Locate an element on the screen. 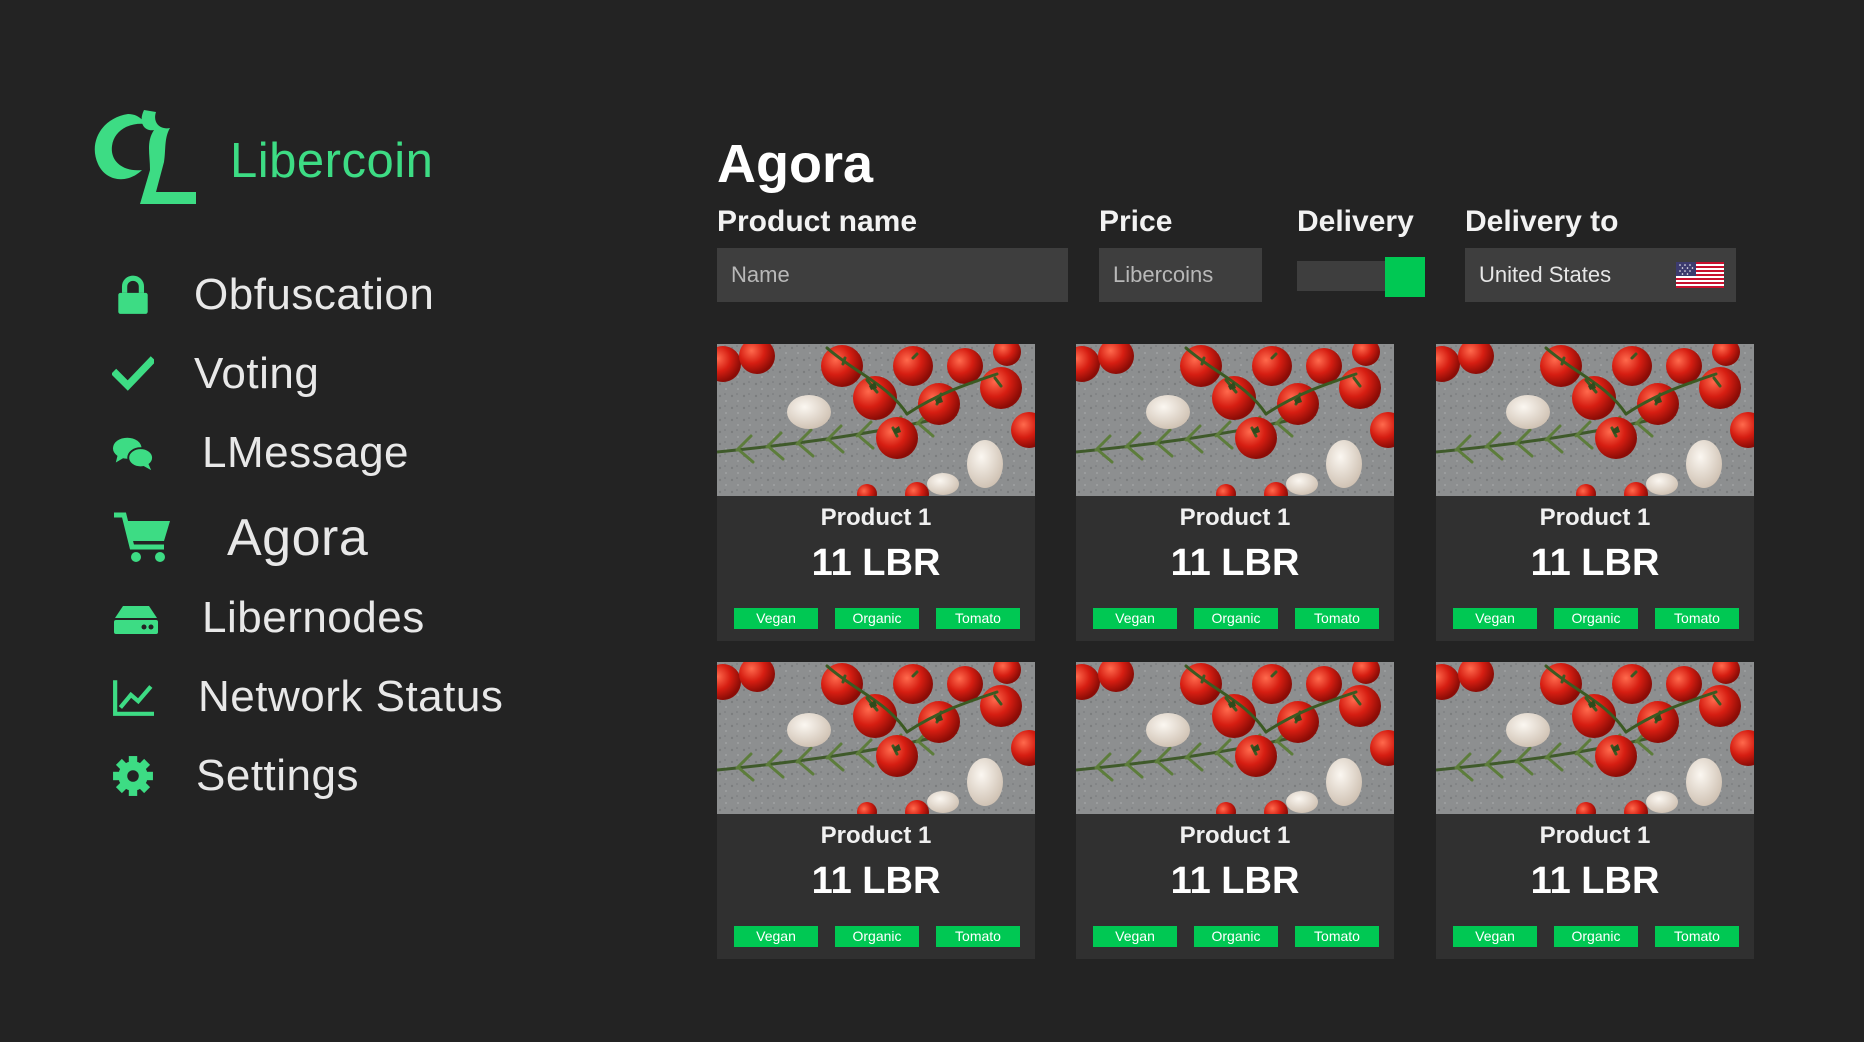 Image resolution: width=1864 pixels, height=1042 pixels. product-name-label: Product name is located at coordinates (817, 221).